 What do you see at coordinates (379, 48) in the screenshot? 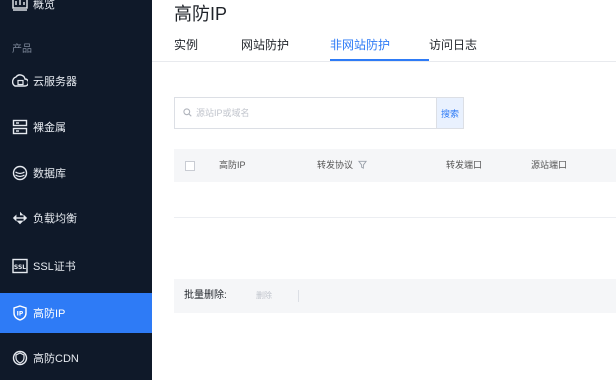
I see `tab-non-website-protection: 非网站防护` at bounding box center [379, 48].